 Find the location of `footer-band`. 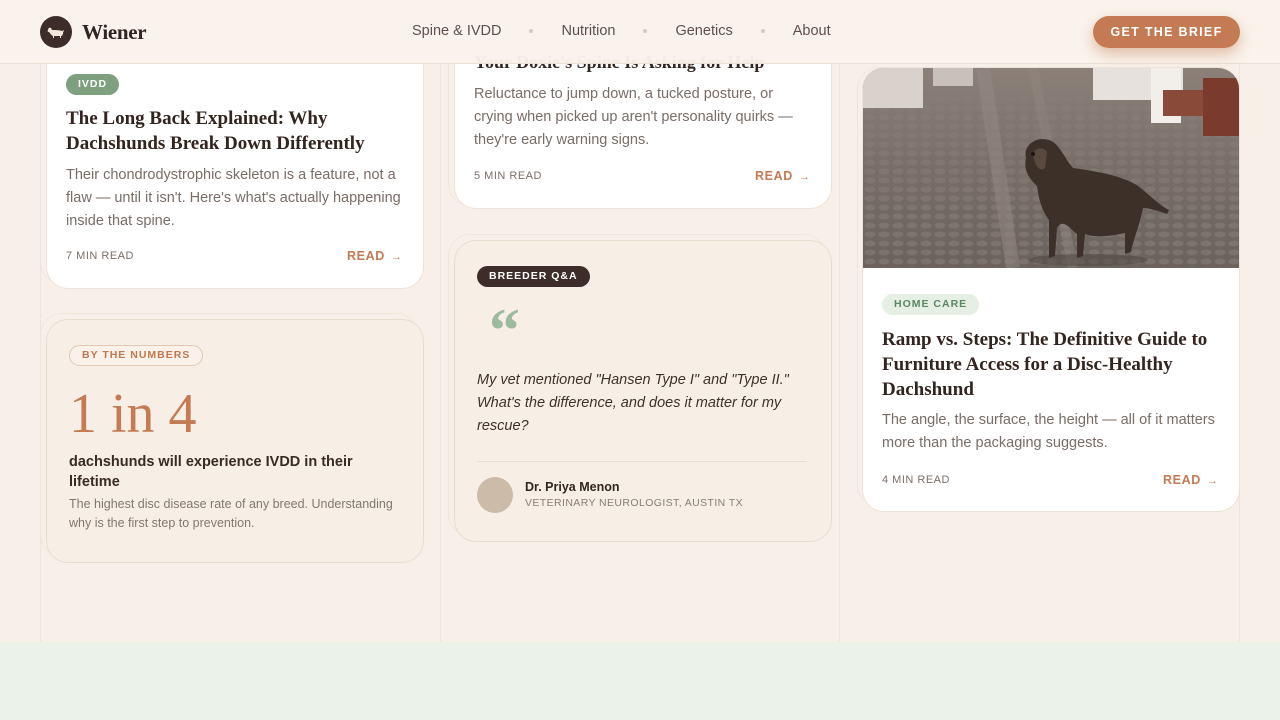

footer-band is located at coordinates (640, 681).